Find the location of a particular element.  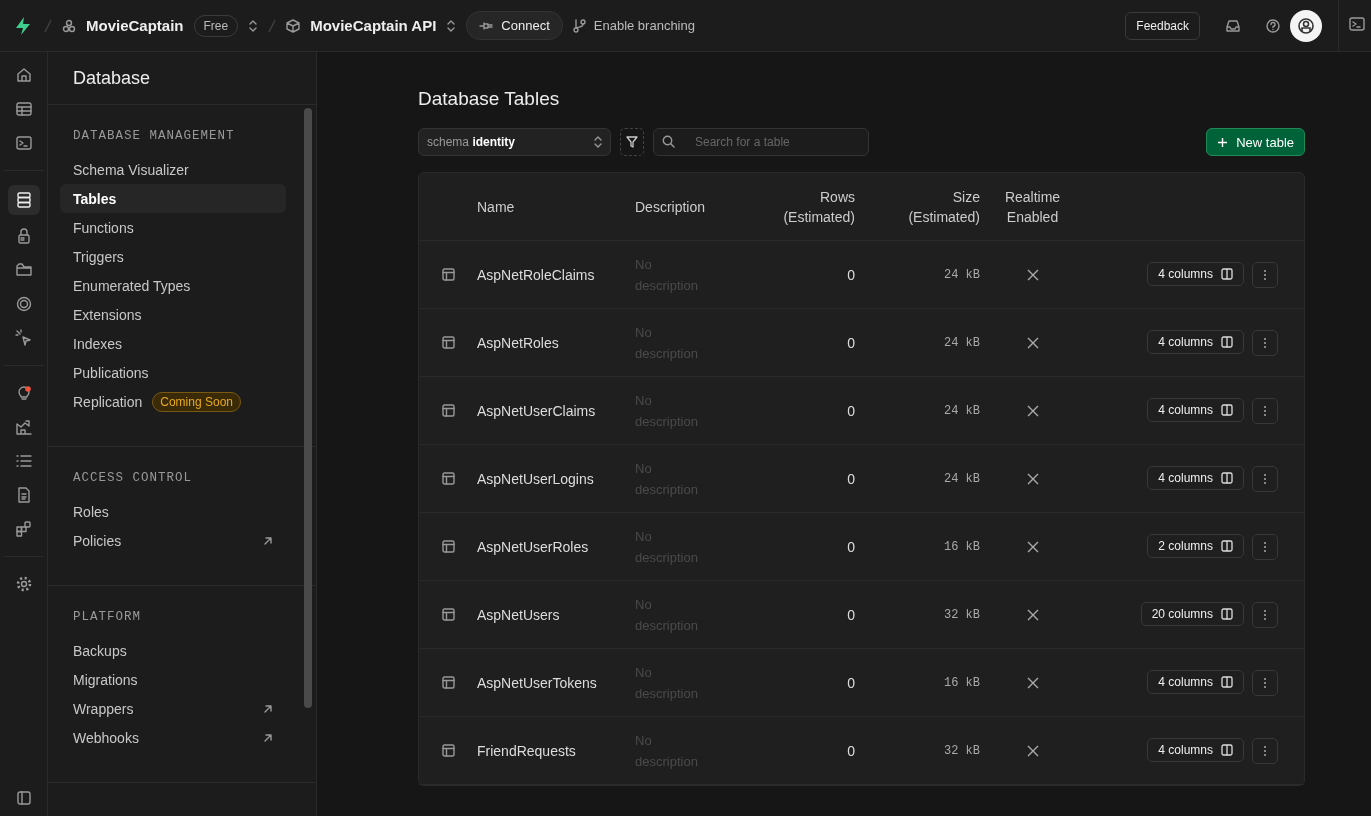

sidebar-item: Extensions is located at coordinates (173, 314).